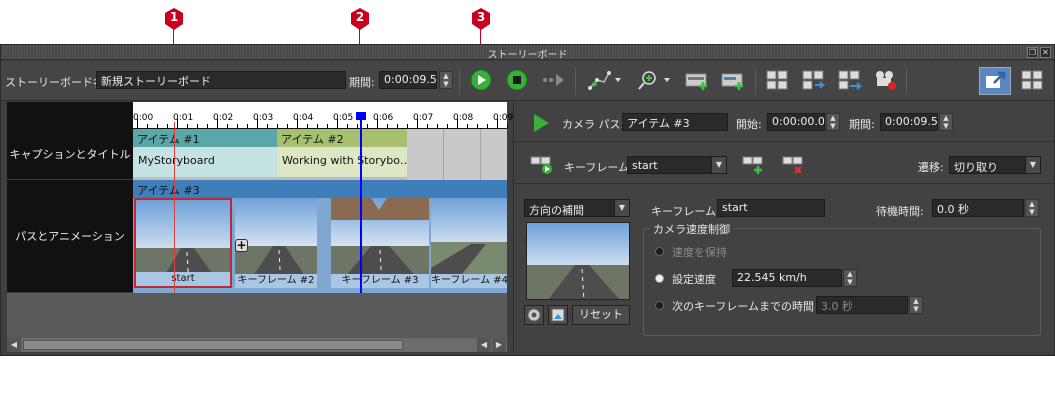 Image resolution: width=1055 pixels, height=398 pixels. I want to click on capture-view-icon, so click(558, 315).